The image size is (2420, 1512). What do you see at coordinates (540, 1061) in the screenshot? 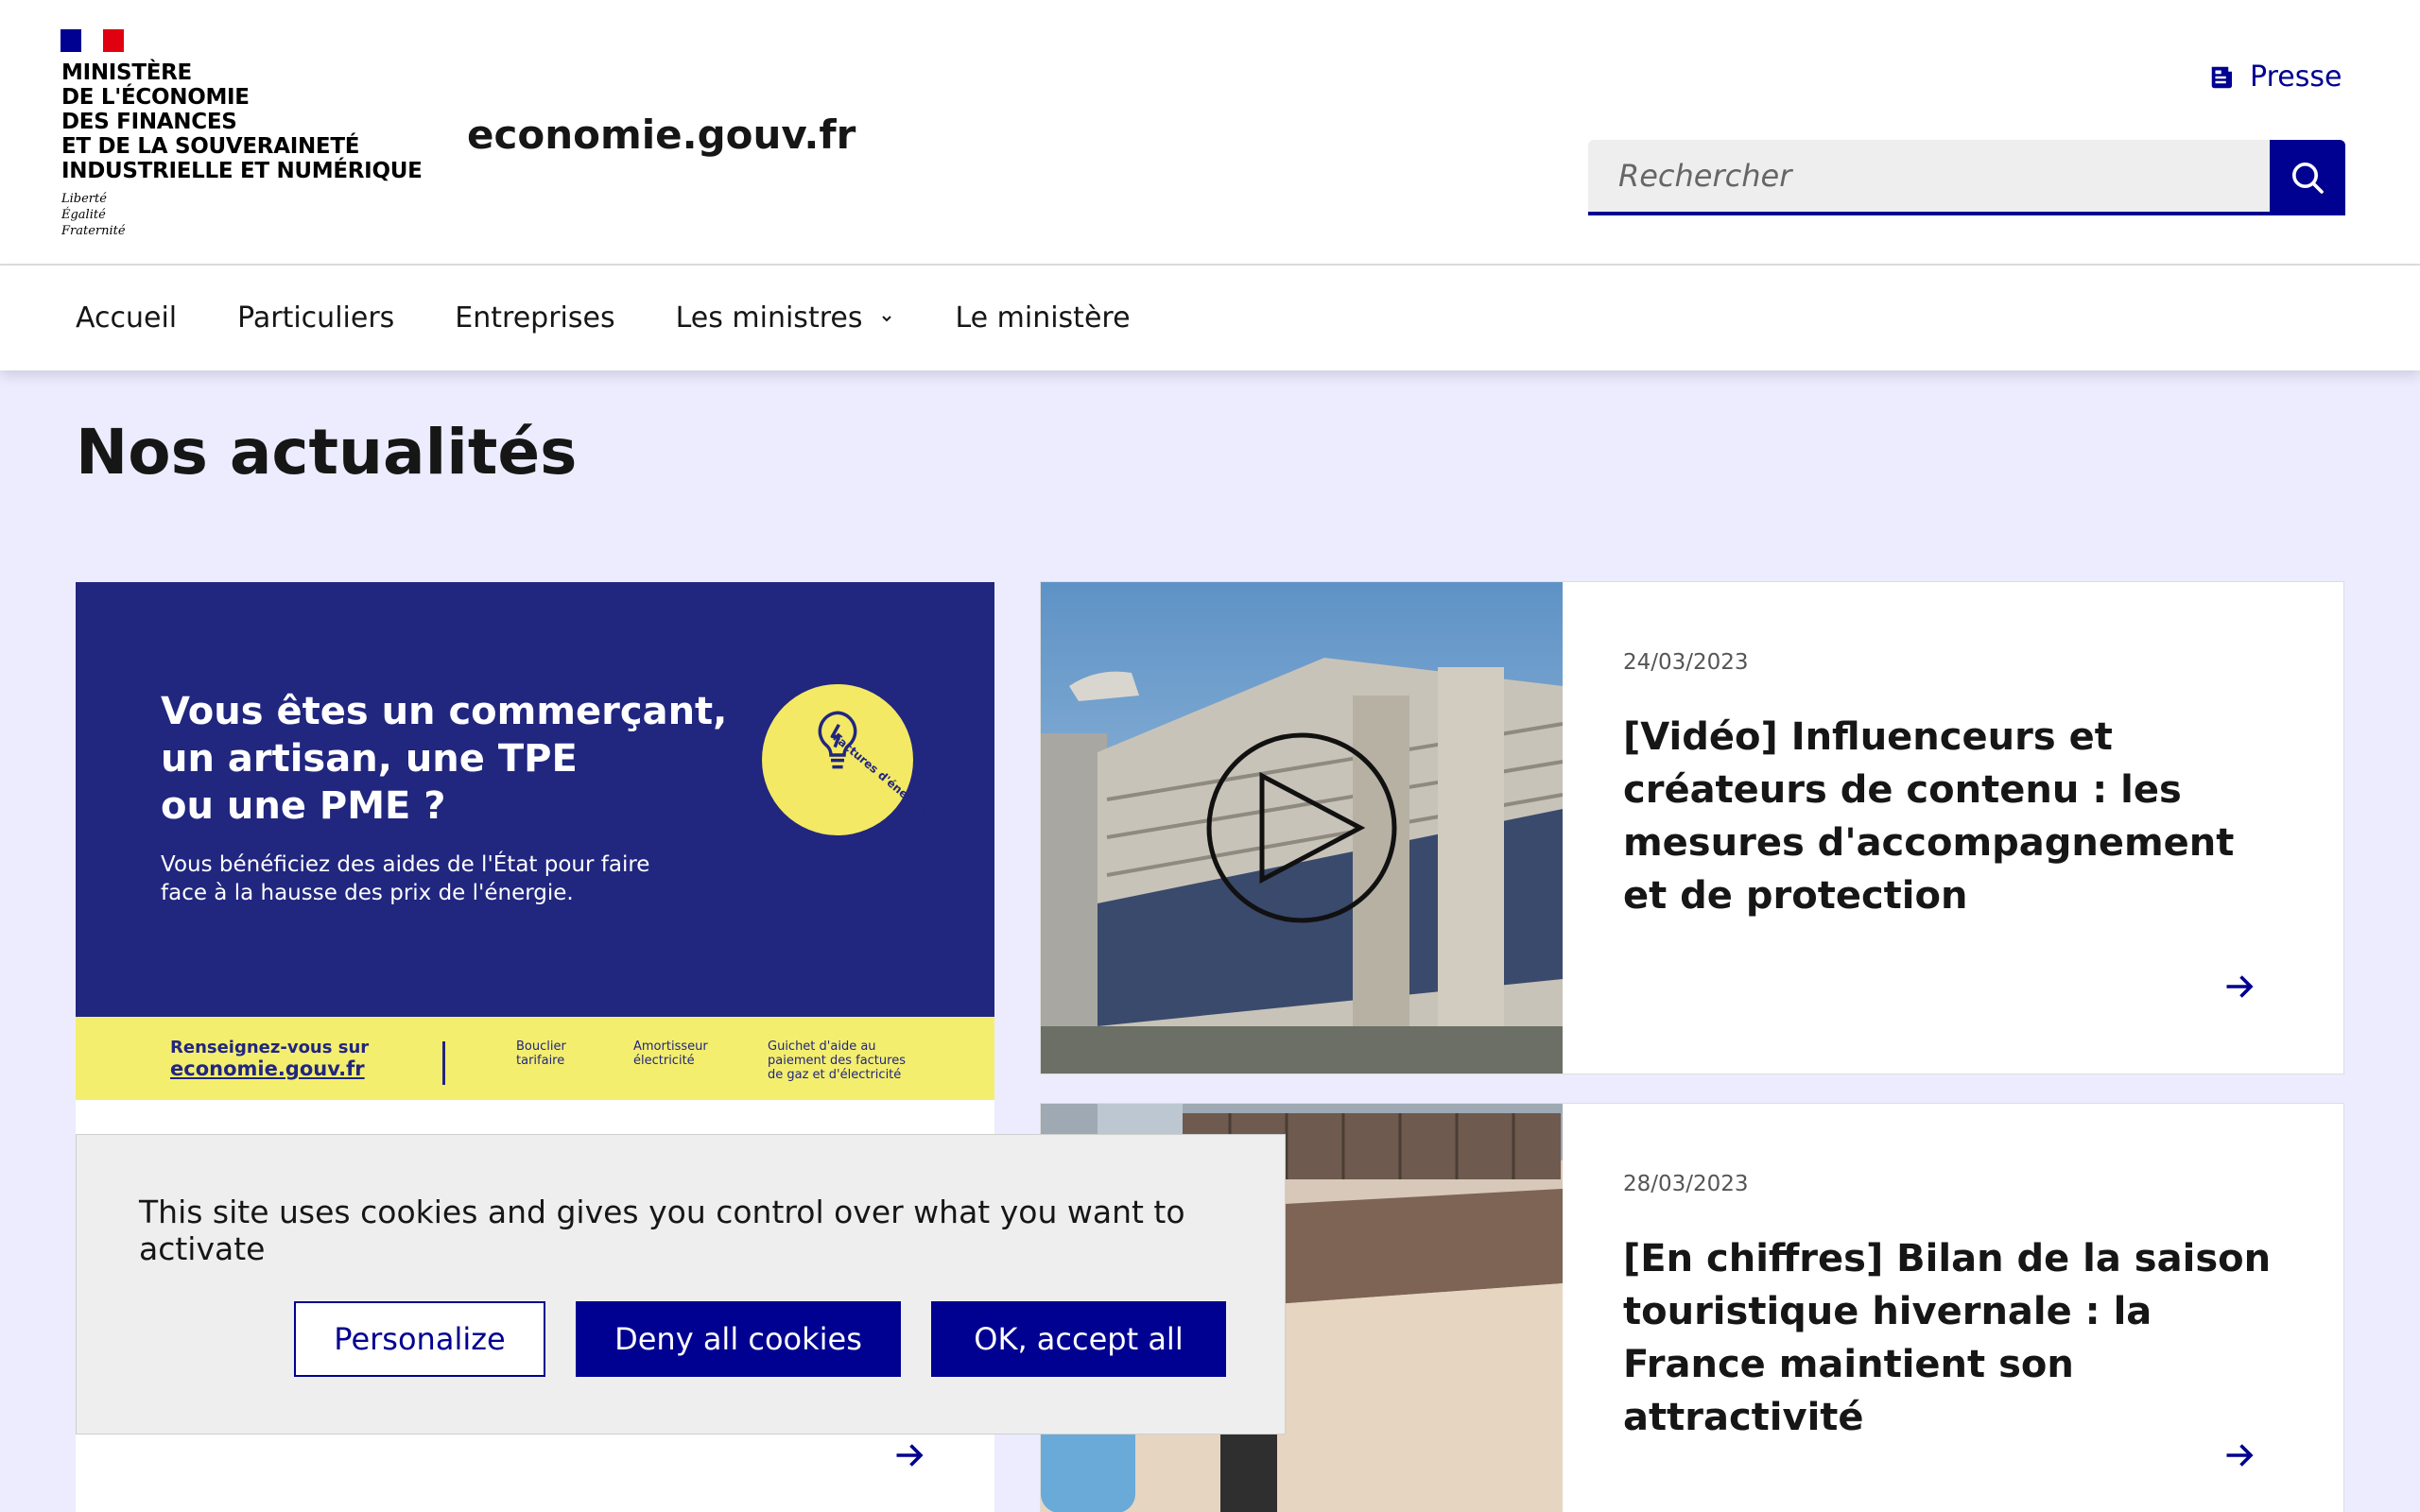
I see `footer-col-line: tarifaire` at bounding box center [540, 1061].